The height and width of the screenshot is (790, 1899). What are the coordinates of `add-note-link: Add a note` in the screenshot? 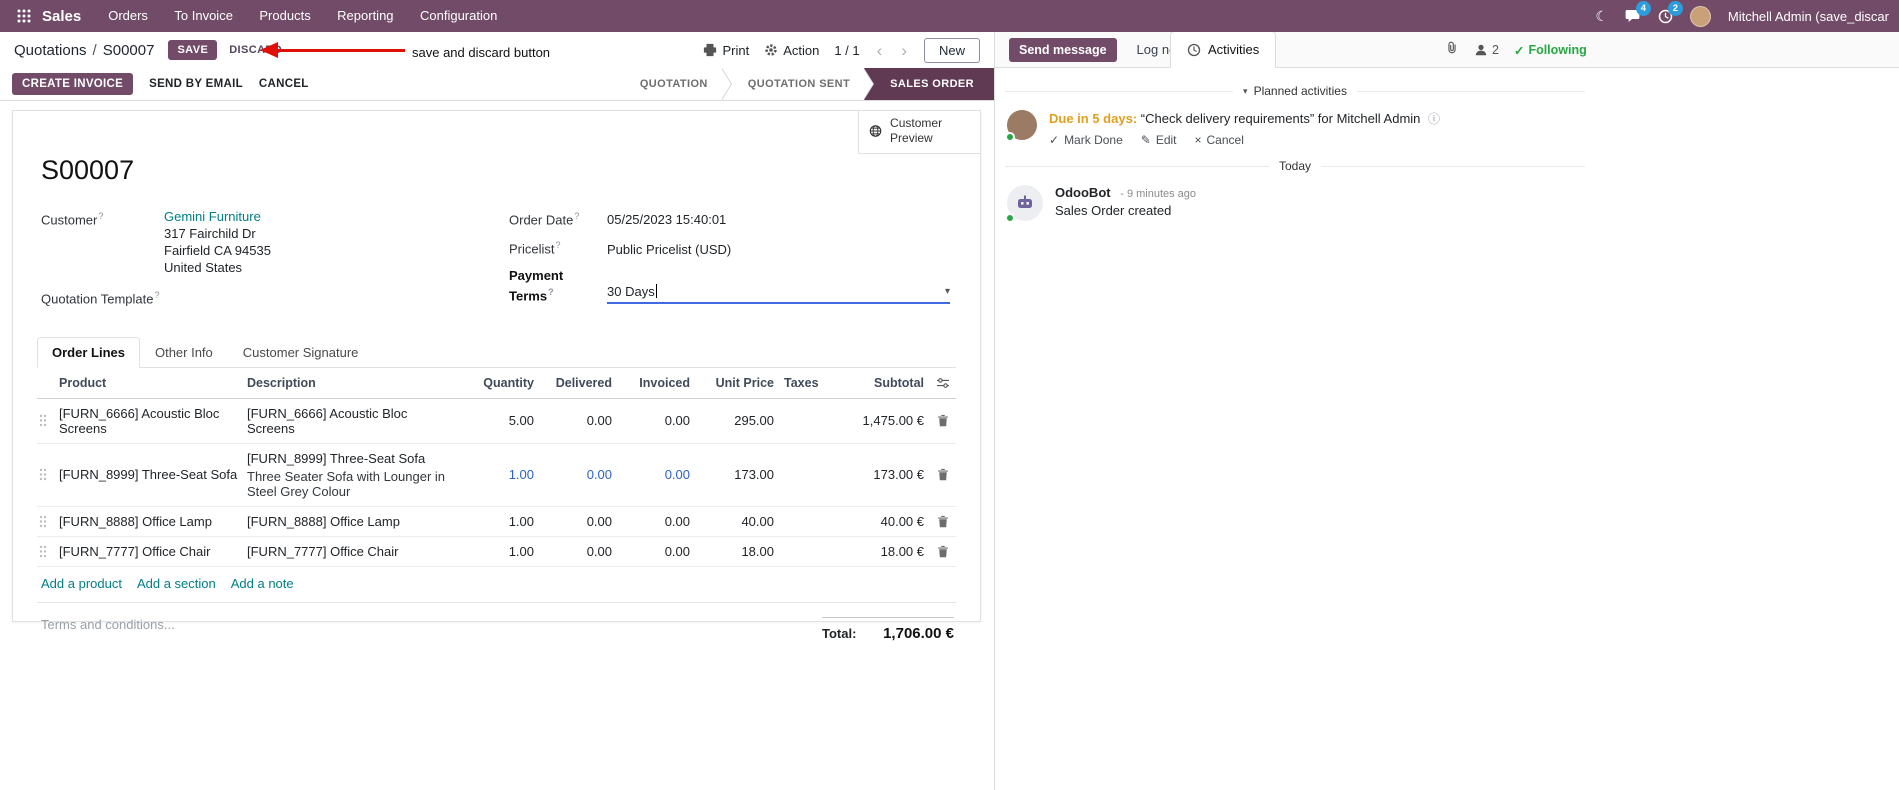 It's located at (262, 583).